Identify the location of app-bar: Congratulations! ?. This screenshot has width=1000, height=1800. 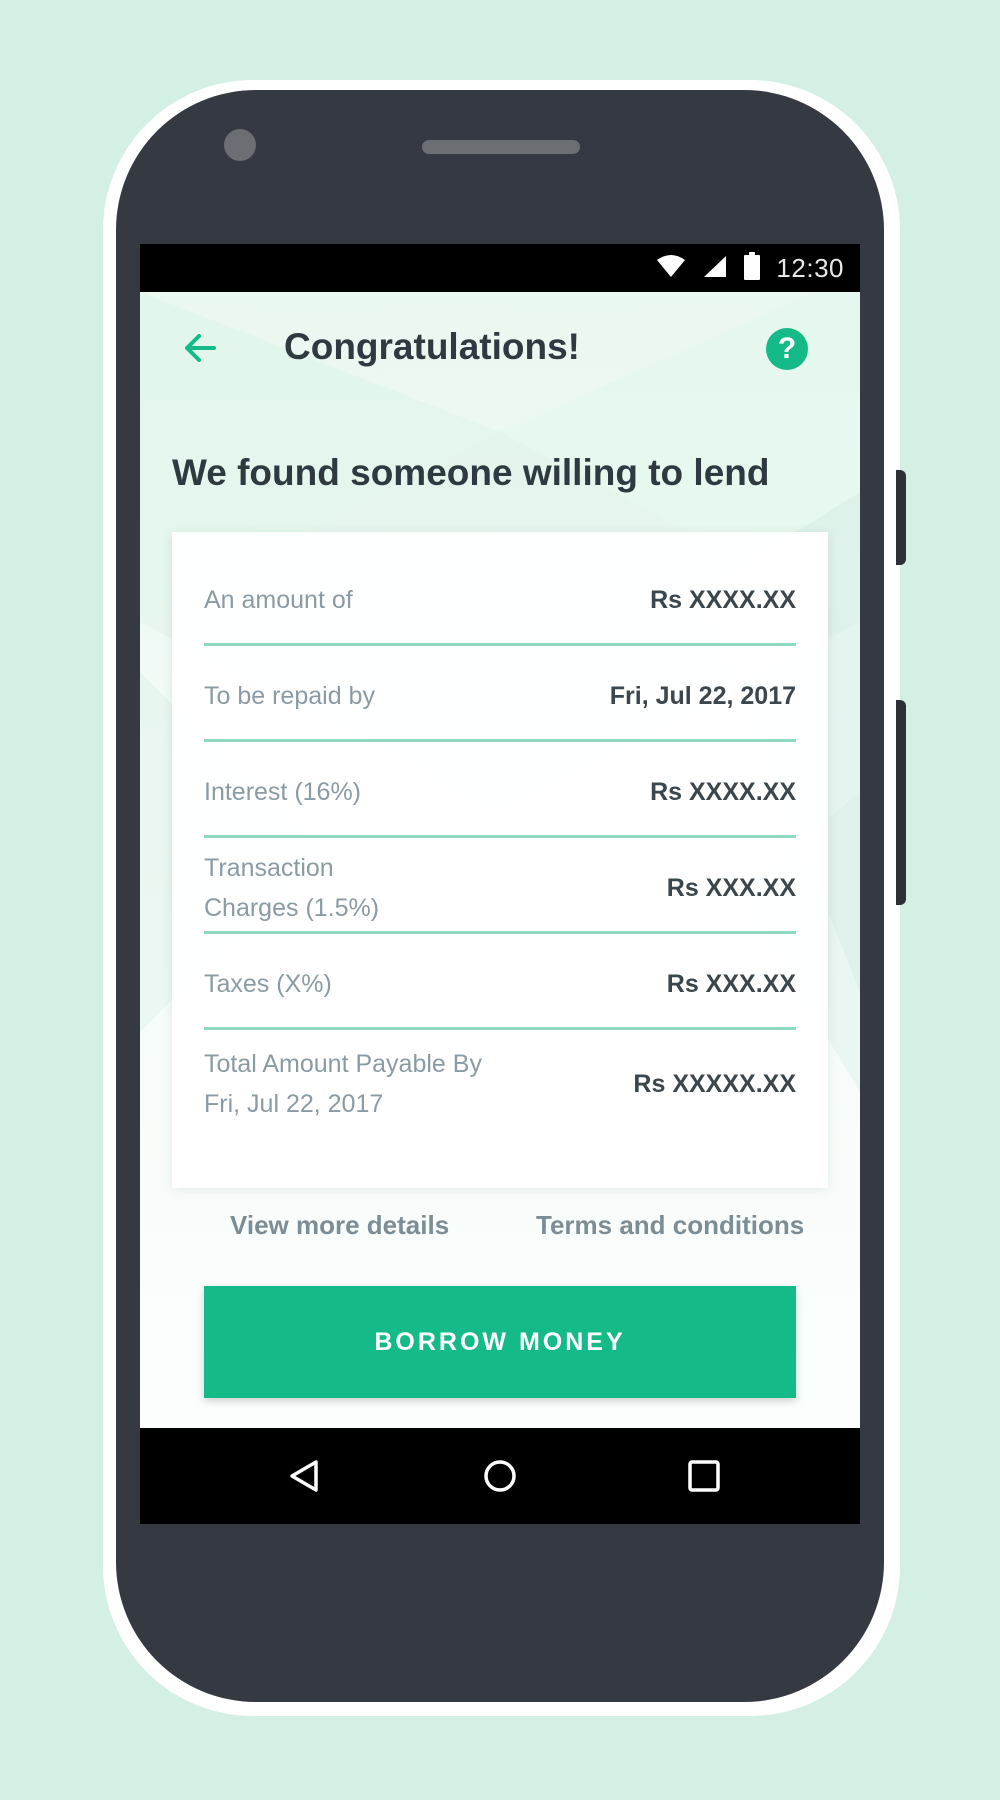
(500, 348).